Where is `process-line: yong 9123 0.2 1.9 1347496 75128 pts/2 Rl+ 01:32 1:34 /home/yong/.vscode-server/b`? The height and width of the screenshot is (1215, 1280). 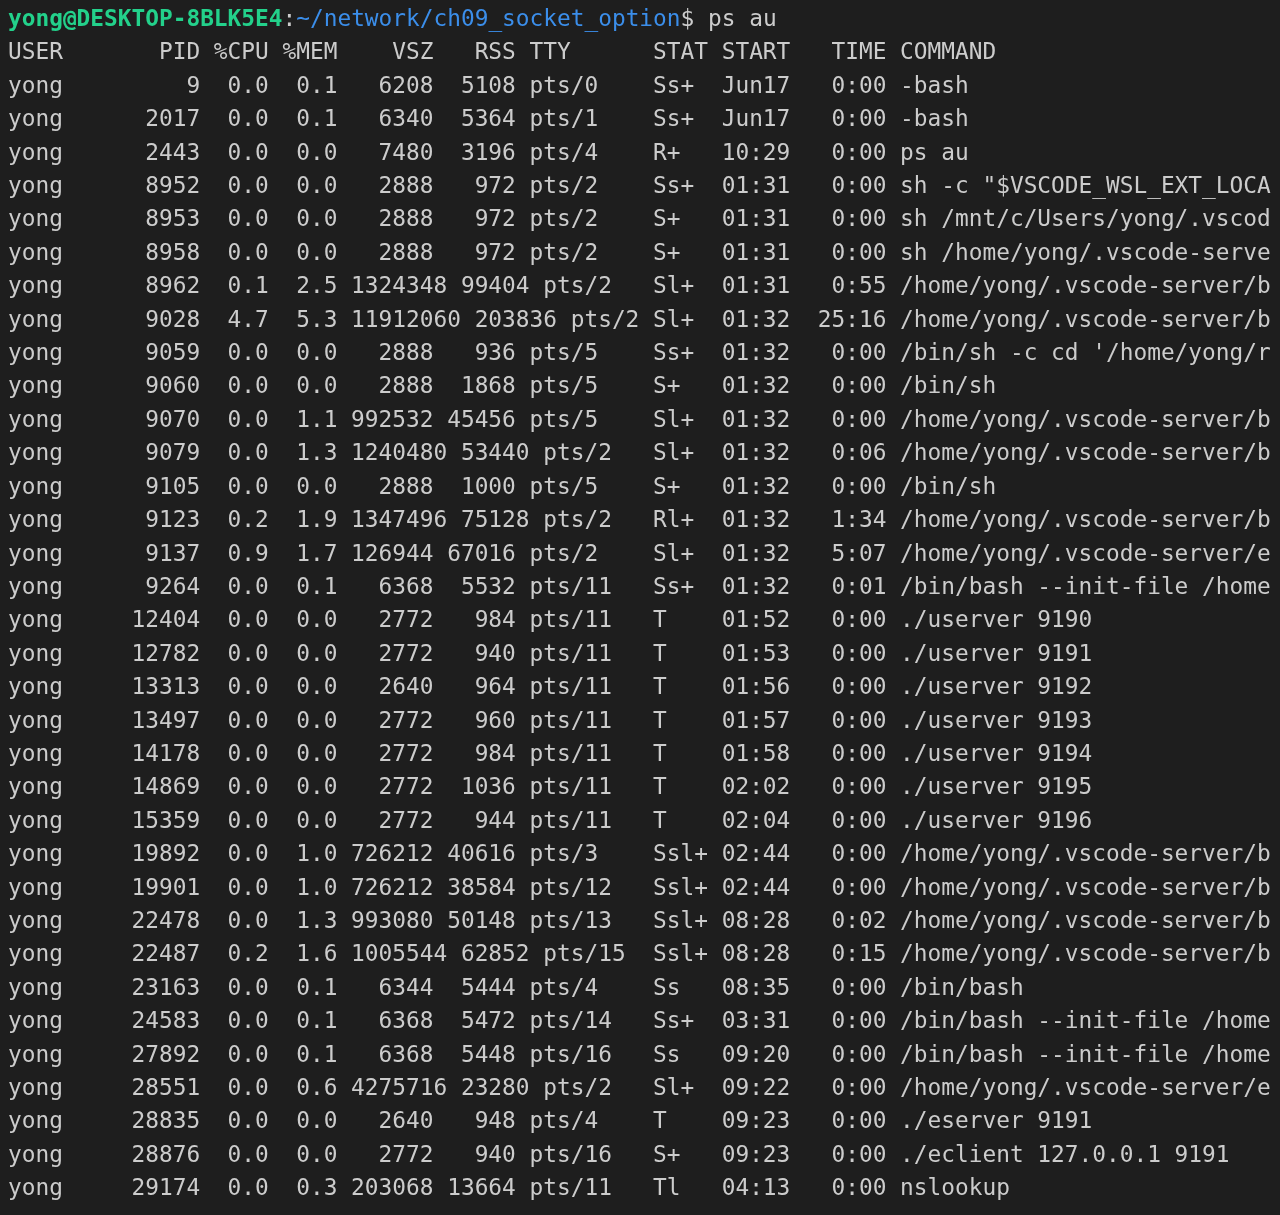 process-line: yong 9123 0.2 1.9 1347496 75128 pts/2 Rl+ 01:32 1:34 /home/yong/.vscode-server/b is located at coordinates (639, 520).